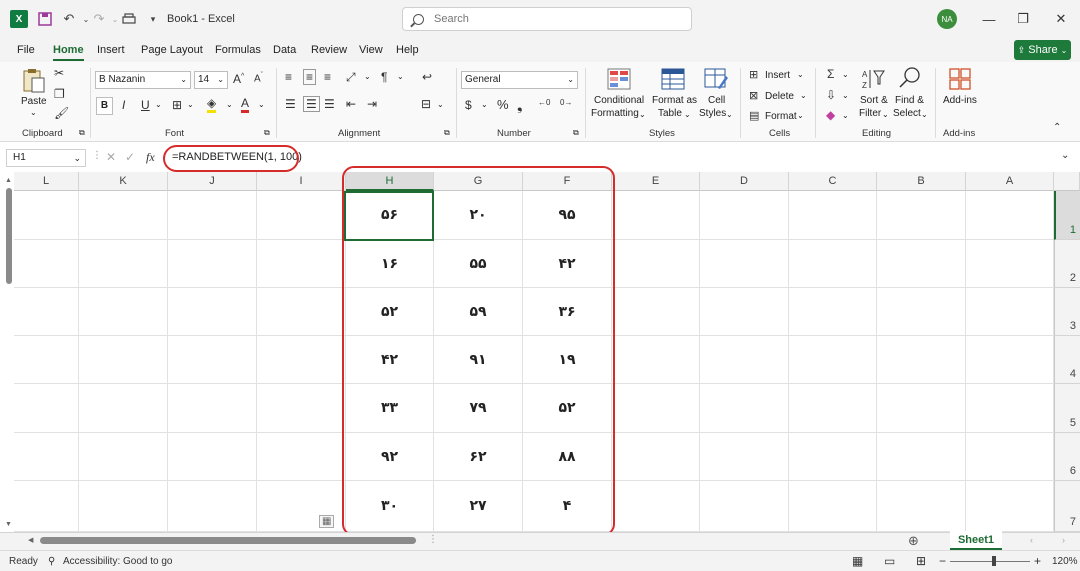 The width and height of the screenshot is (1080, 571). I want to click on decrease-decimal-icon: 0→, so click(566, 102).